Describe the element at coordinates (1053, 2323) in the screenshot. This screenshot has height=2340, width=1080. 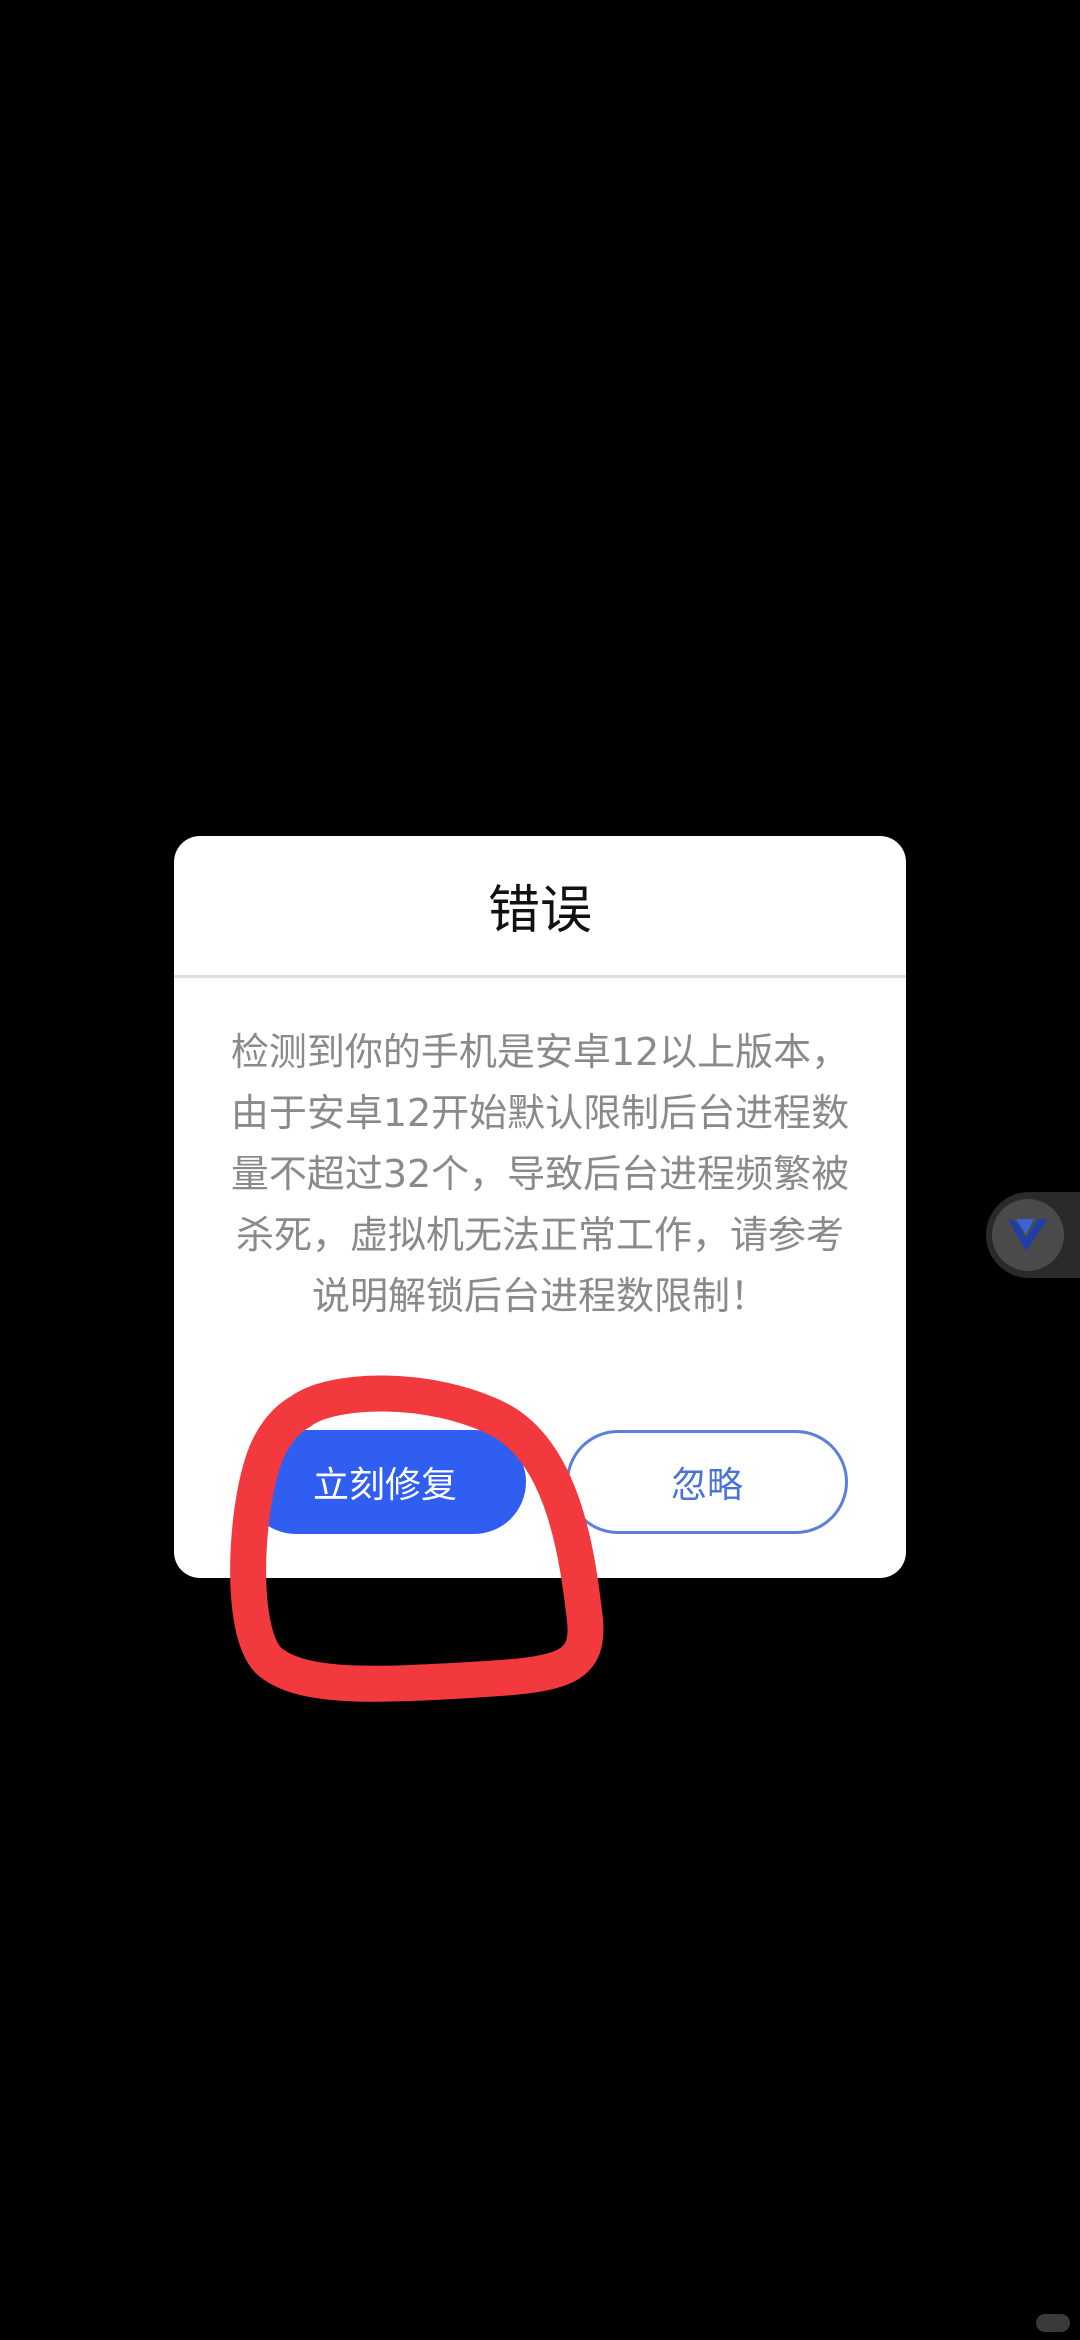
I see `watermark-badge` at that location.